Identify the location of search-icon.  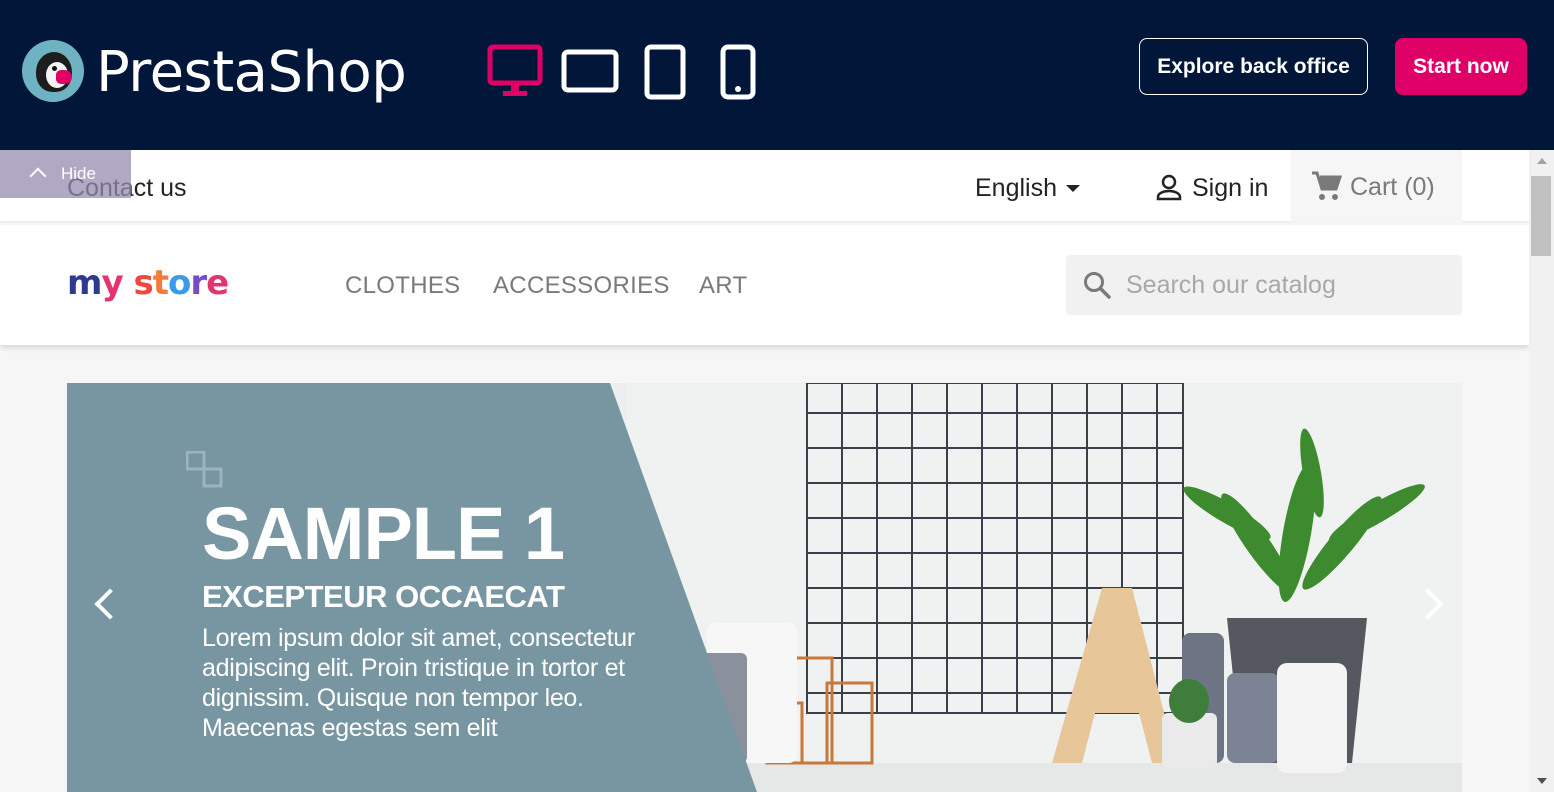
(1097, 287).